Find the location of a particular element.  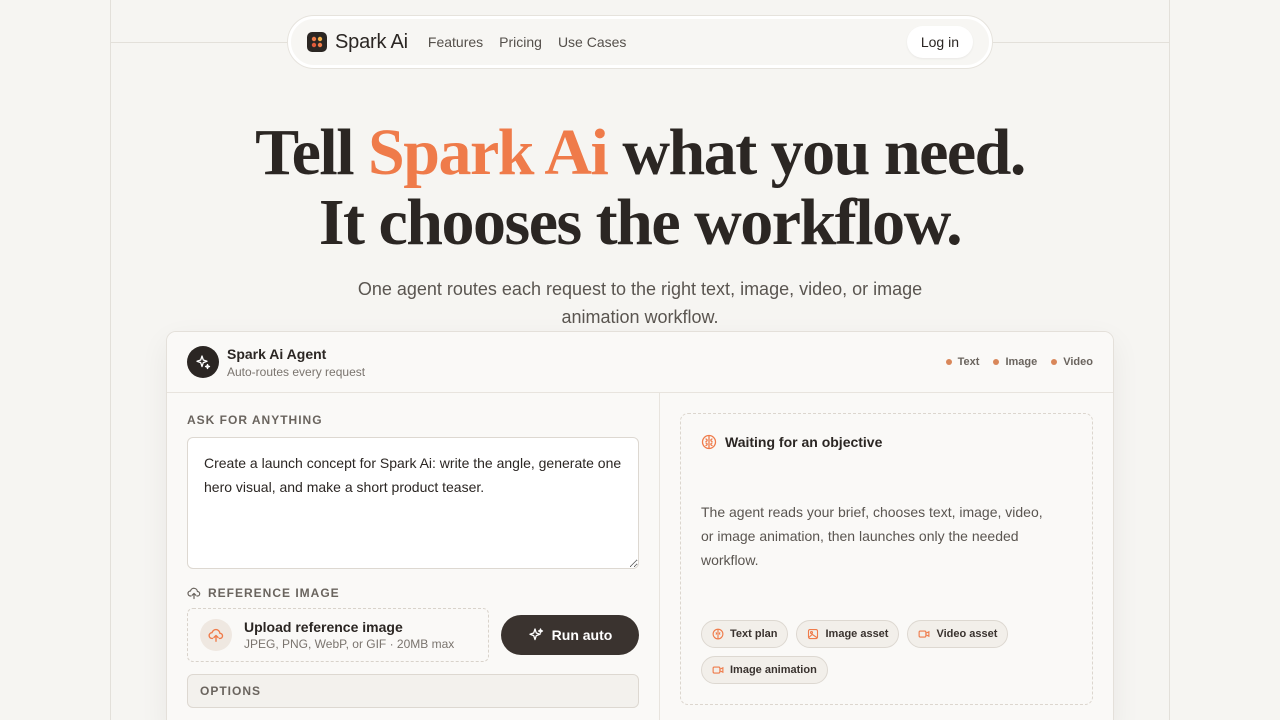

ask-label: ASK FOR ANYTHING is located at coordinates (255, 420).